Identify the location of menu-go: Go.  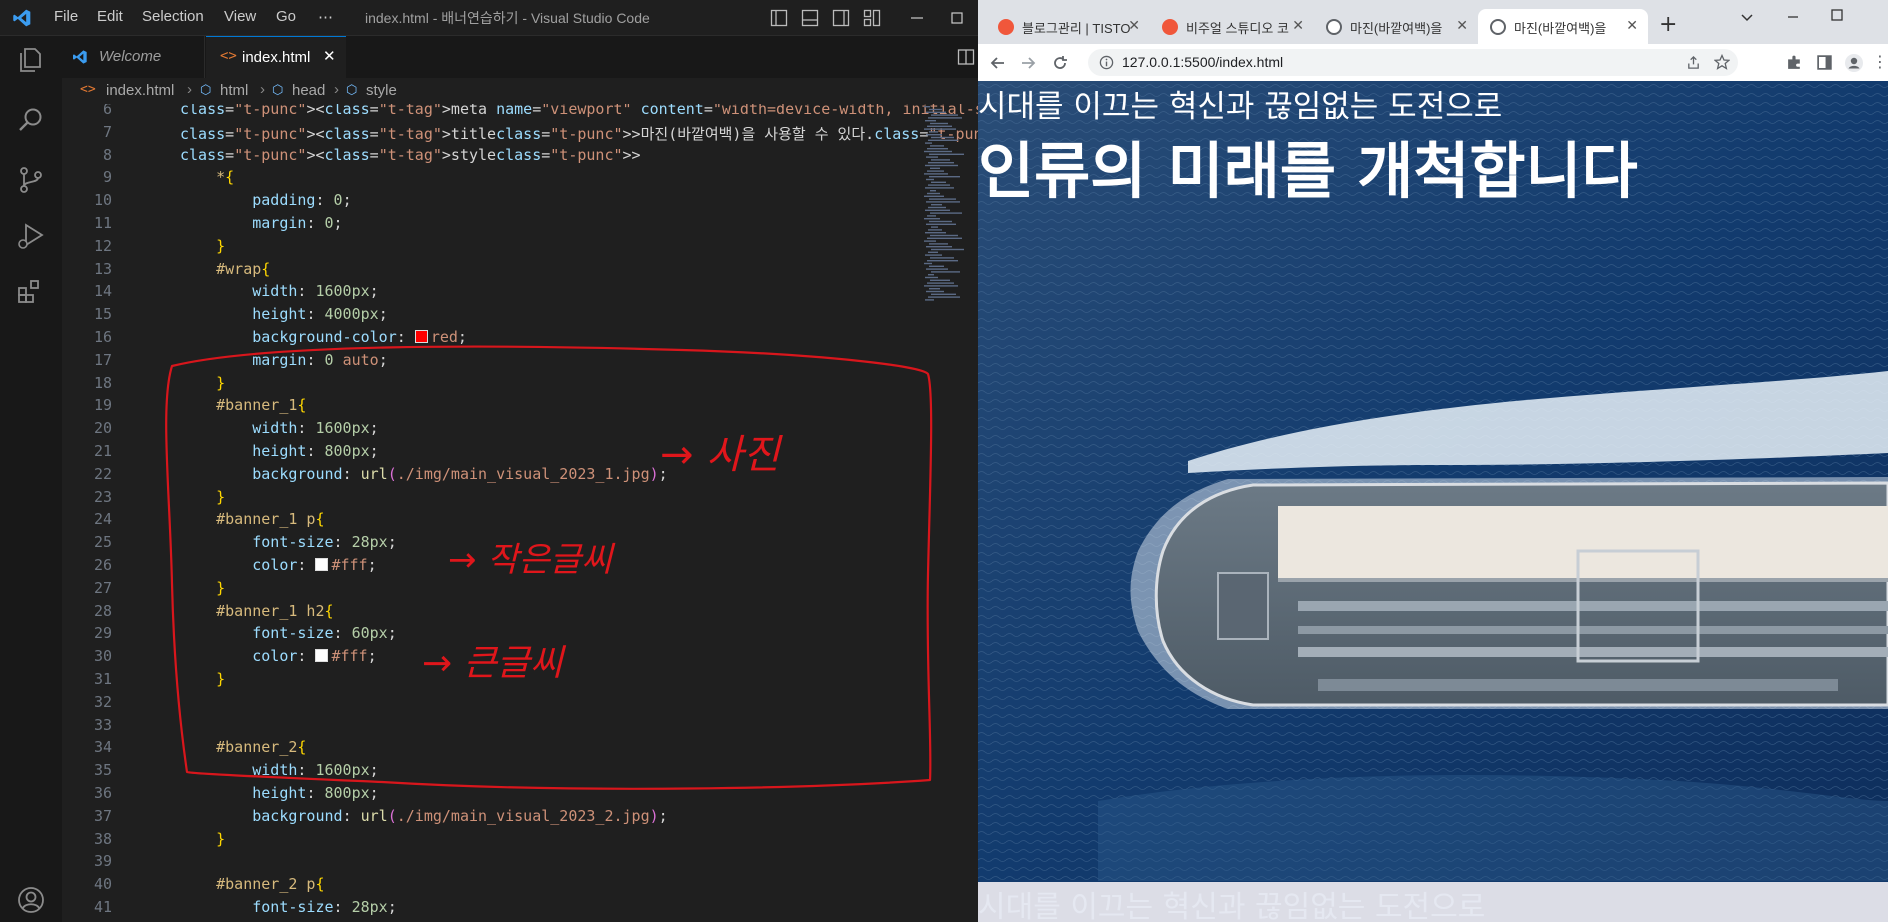
(286, 16).